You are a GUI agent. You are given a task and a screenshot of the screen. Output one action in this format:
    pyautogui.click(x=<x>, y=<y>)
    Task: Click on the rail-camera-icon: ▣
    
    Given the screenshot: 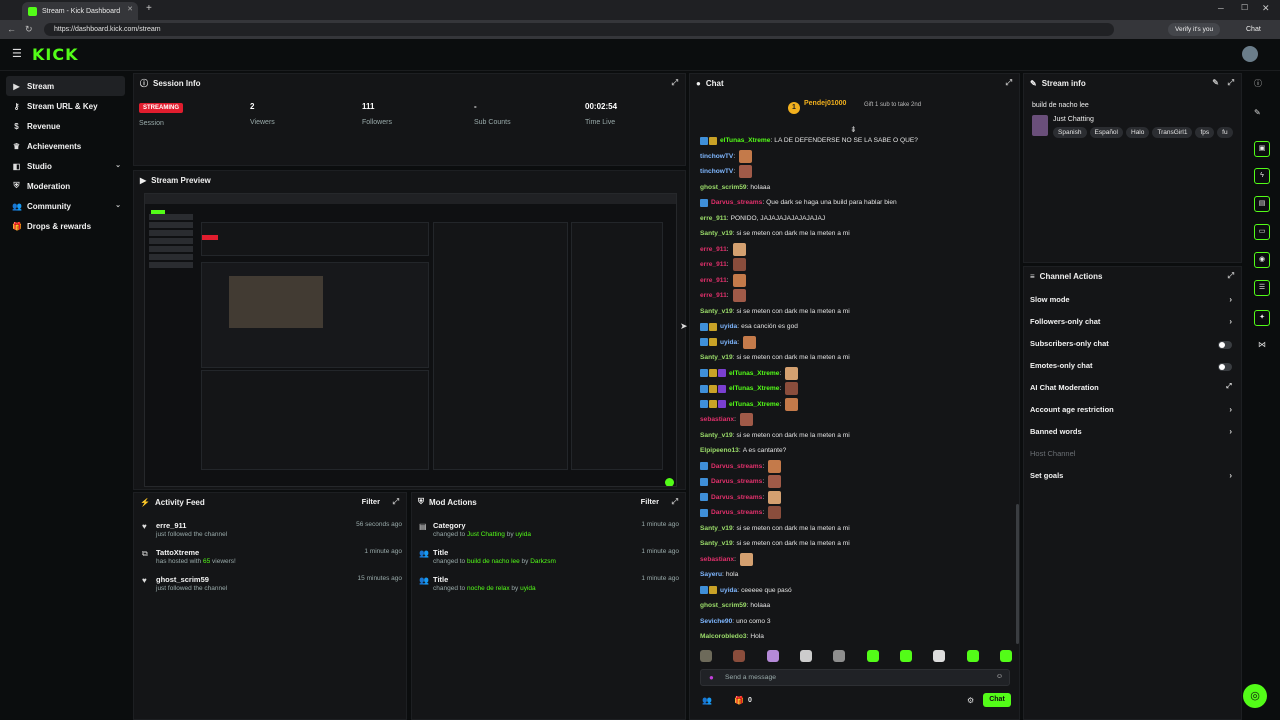 What is the action you would take?
    pyautogui.click(x=1262, y=149)
    